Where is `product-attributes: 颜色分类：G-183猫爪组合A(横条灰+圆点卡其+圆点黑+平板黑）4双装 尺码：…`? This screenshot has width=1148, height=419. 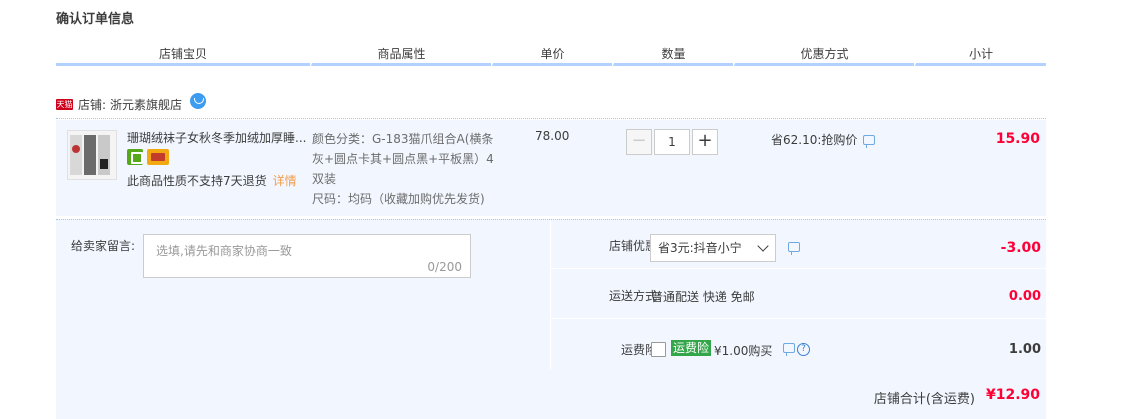 product-attributes: 颜色分类：G-183猫爪组合A(横条灰+圆点卡其+圆点黑+平板黑）4双装 尺码：… is located at coordinates (403, 169).